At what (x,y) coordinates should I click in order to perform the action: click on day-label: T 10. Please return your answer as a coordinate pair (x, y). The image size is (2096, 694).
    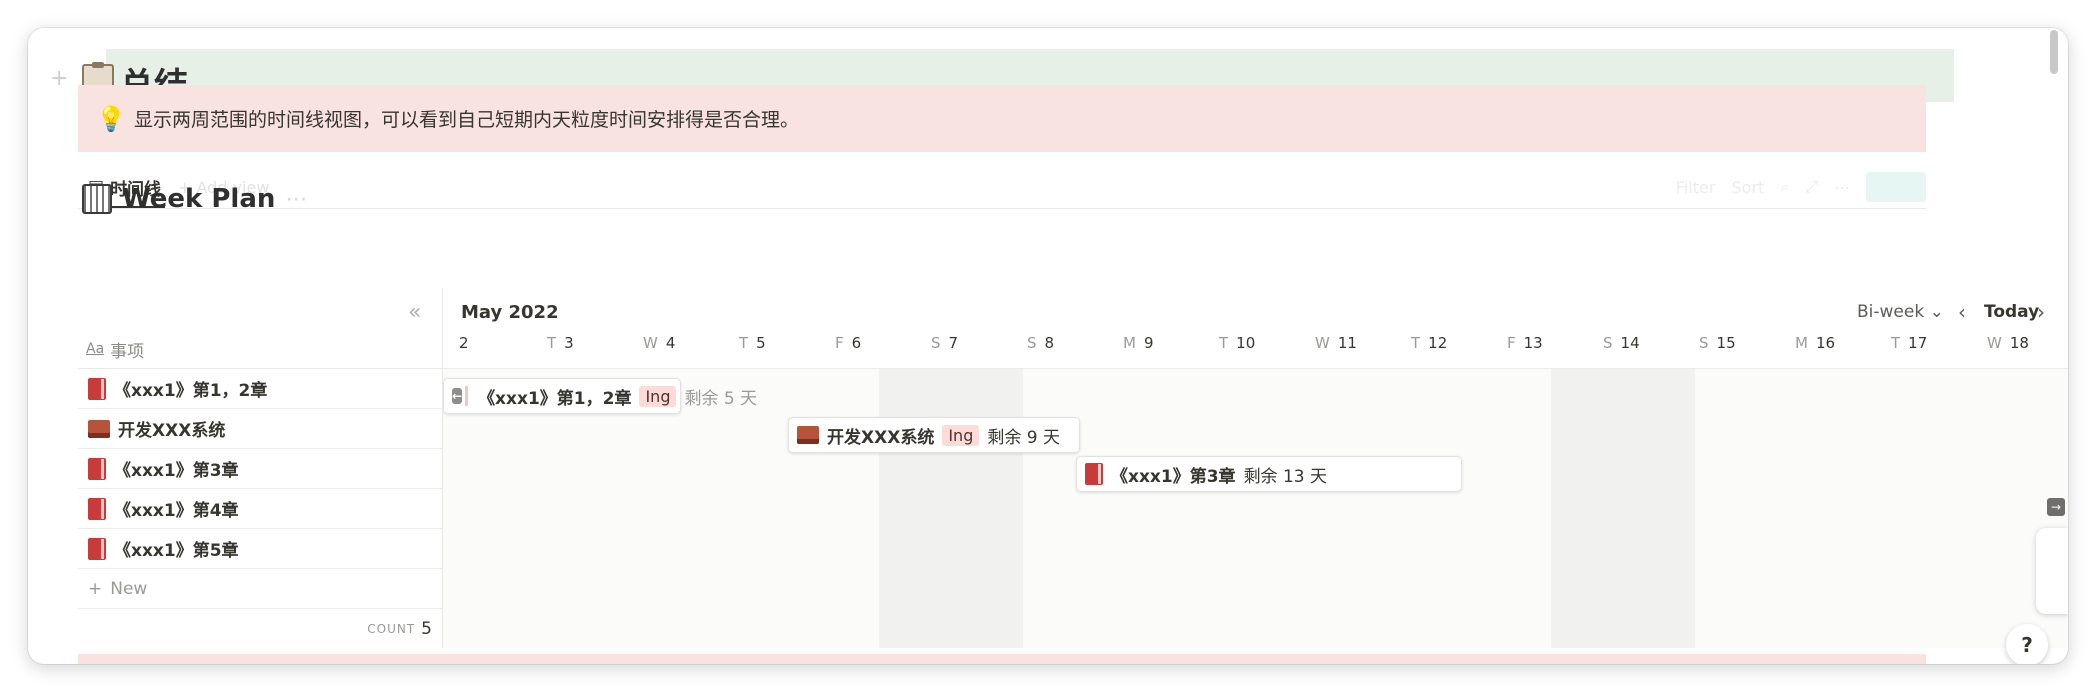
    Looking at the image, I should click on (1267, 343).